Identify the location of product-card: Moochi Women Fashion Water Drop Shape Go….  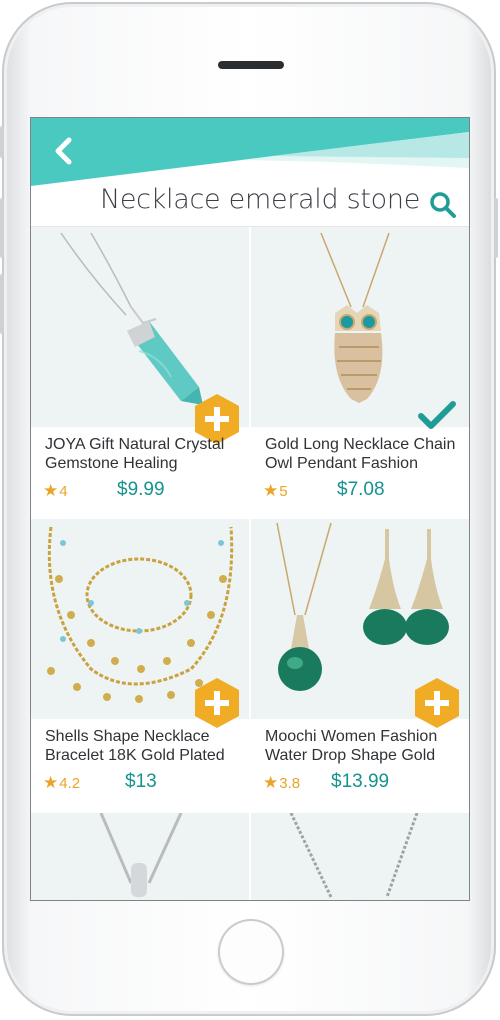
(360, 664).